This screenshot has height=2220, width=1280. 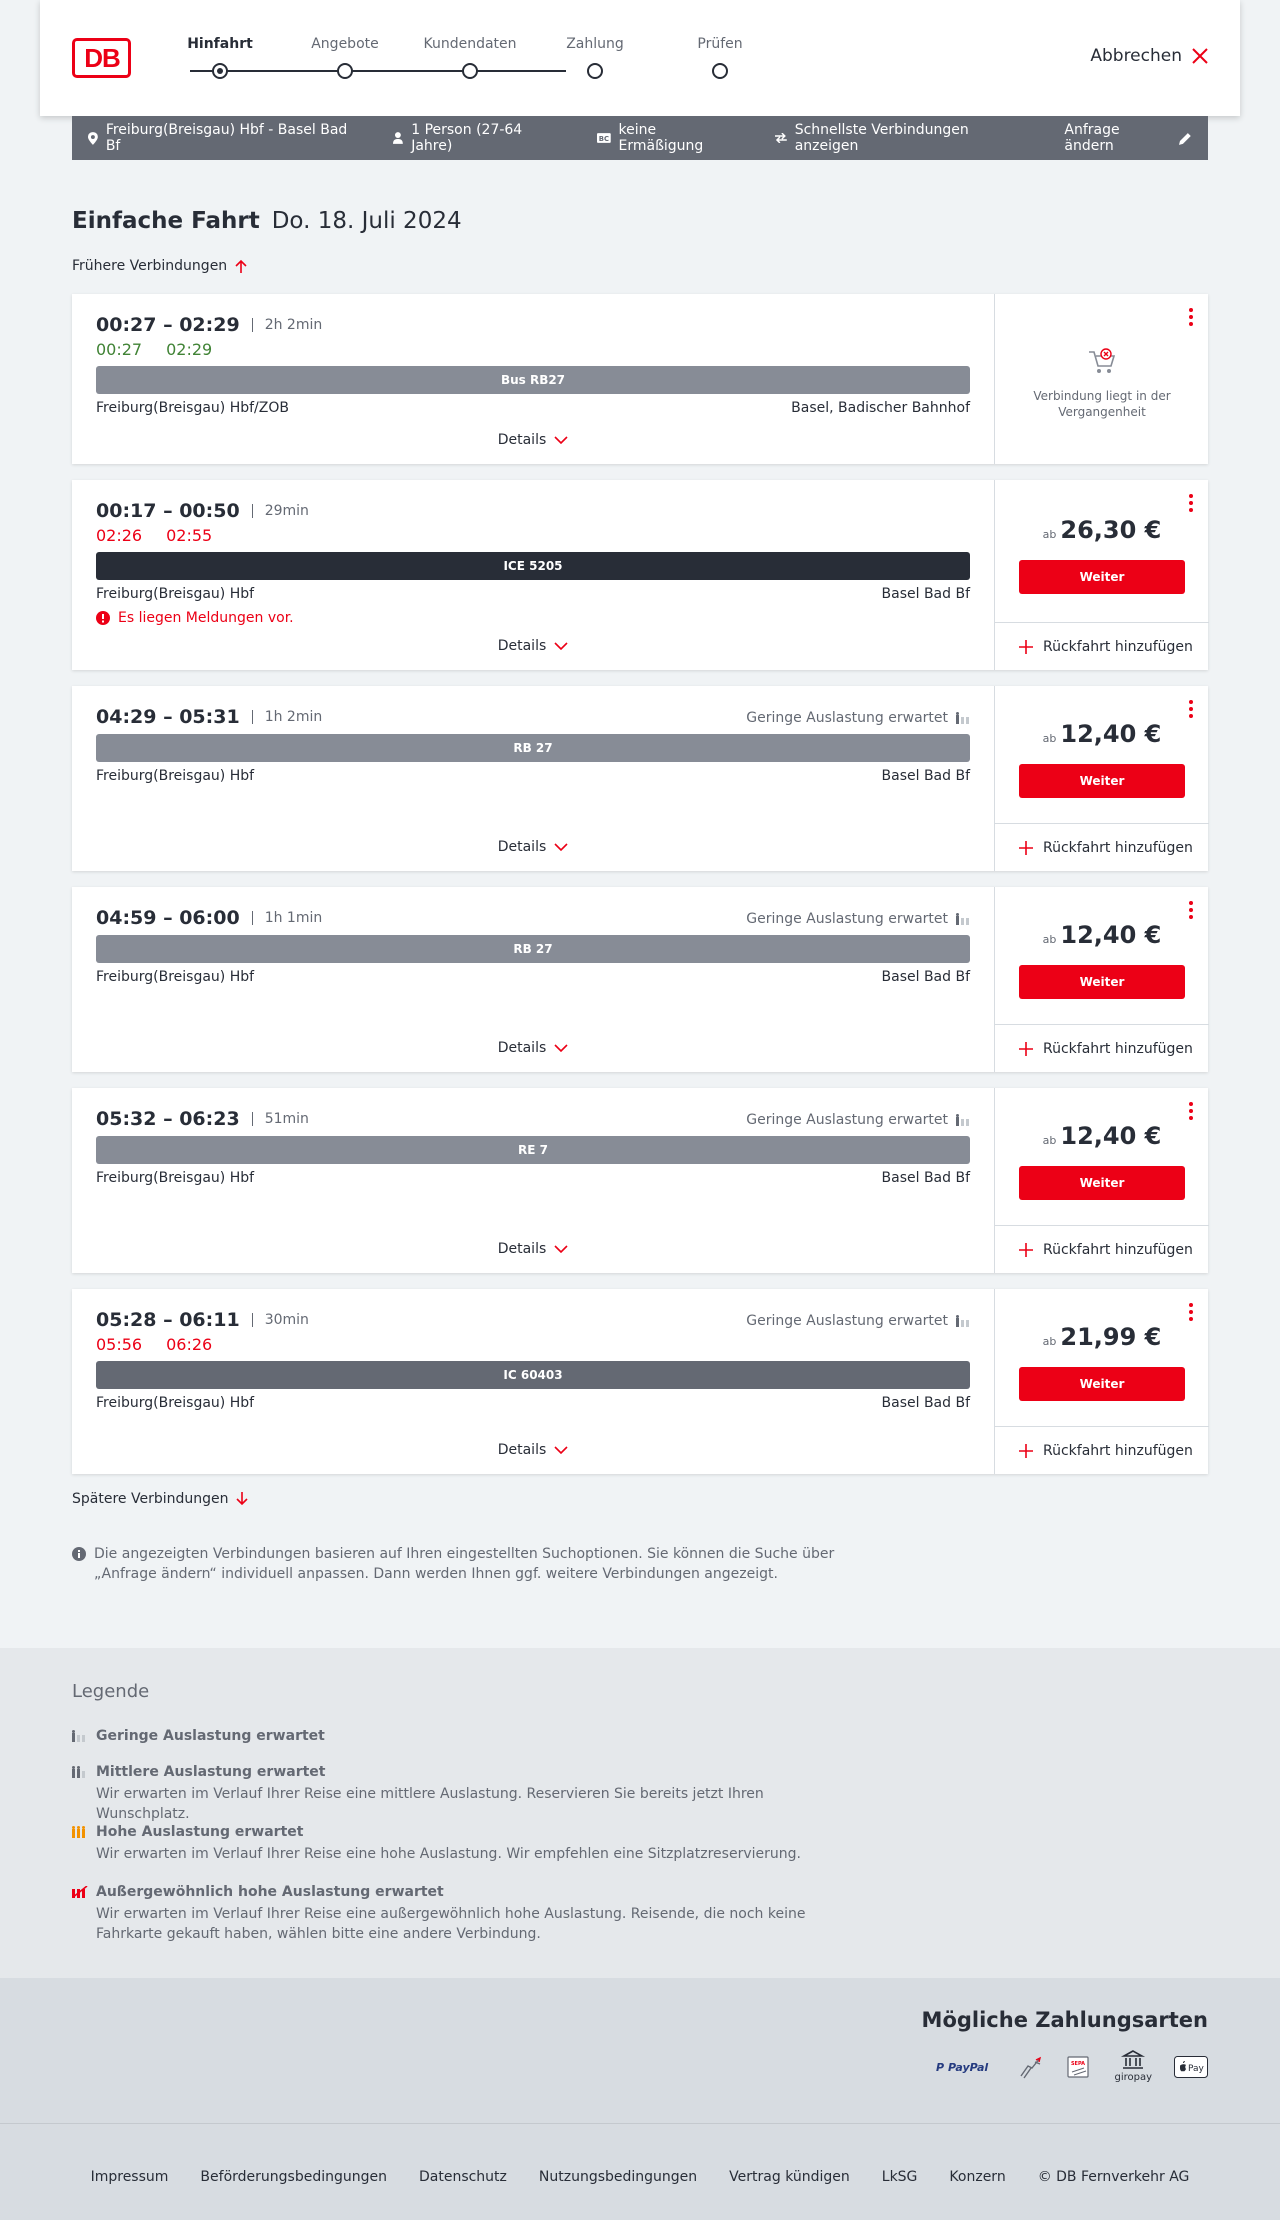 What do you see at coordinates (1128, 138) in the screenshot?
I see `change-request-button: Anfrage ändern` at bounding box center [1128, 138].